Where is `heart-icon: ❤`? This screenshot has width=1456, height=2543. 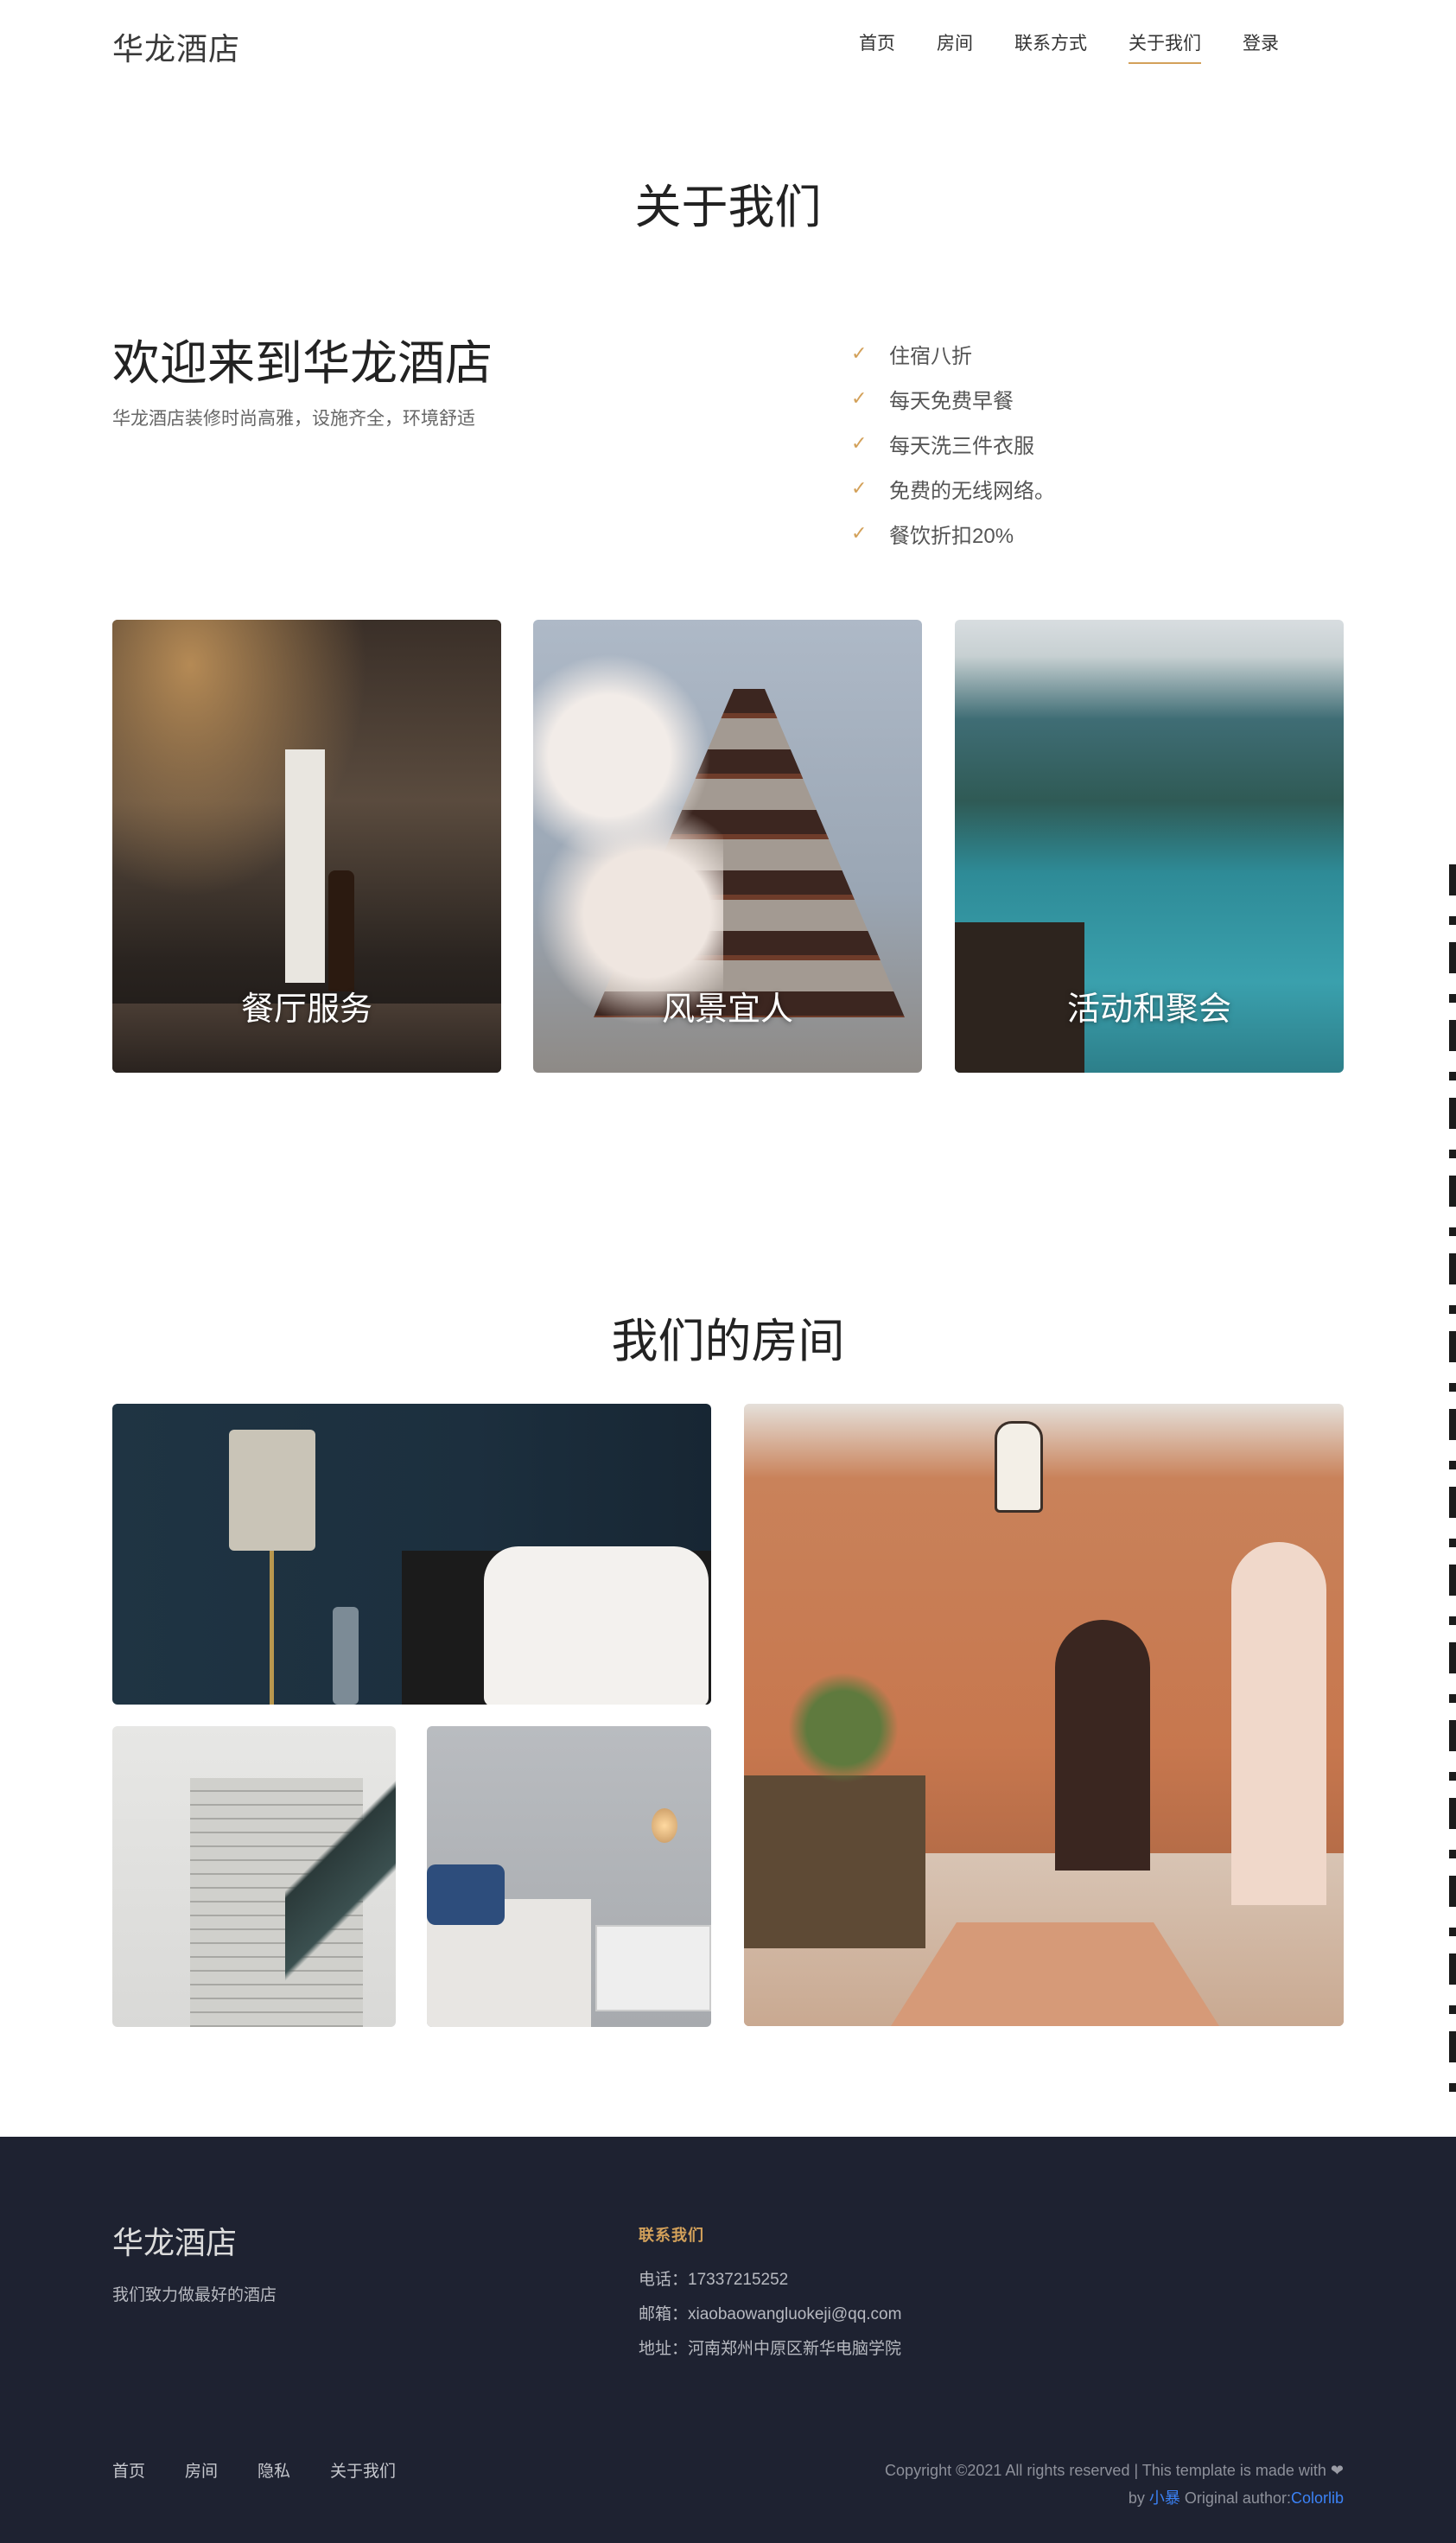 heart-icon: ❤ is located at coordinates (1337, 2470).